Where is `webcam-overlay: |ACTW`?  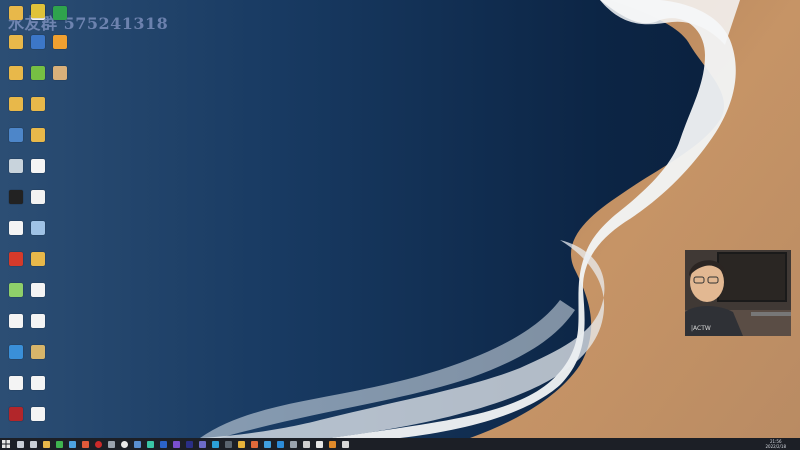
webcam-overlay: |ACTW is located at coordinates (738, 293).